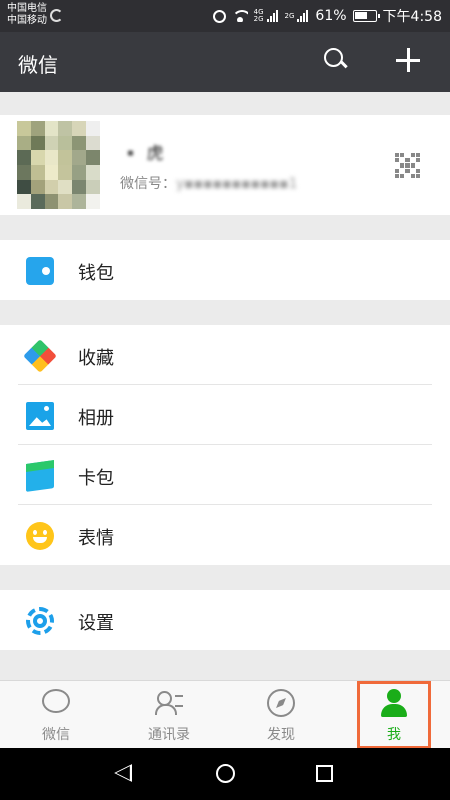  What do you see at coordinates (96, 358) in the screenshot?
I see `favorites-label: 收藏` at bounding box center [96, 358].